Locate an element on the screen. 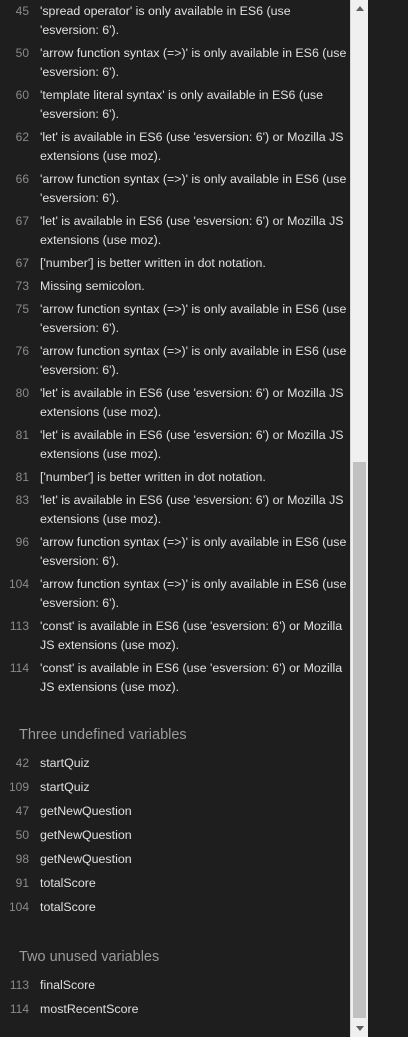 The width and height of the screenshot is (408, 1037). scroll-down-button is located at coordinates (359, 1028).